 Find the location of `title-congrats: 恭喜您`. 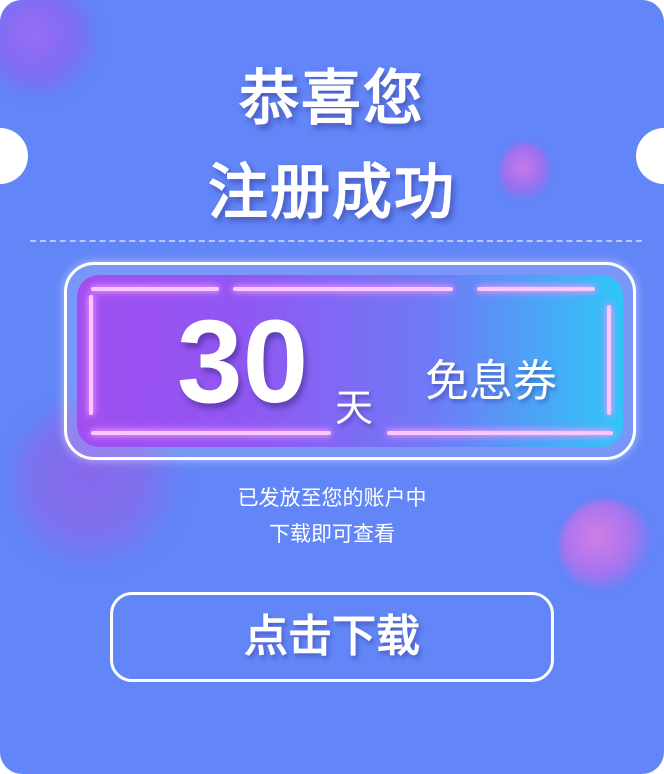

title-congrats: 恭喜您 is located at coordinates (332, 99).